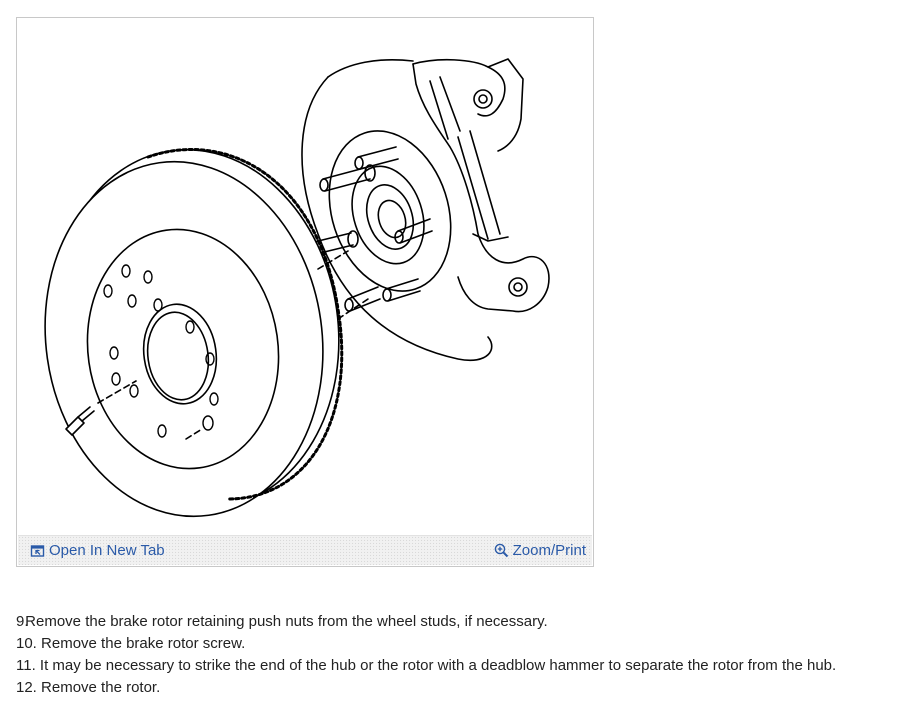 This screenshot has width=904, height=707. I want to click on zoom-print-link: Zoom/Print, so click(540, 550).